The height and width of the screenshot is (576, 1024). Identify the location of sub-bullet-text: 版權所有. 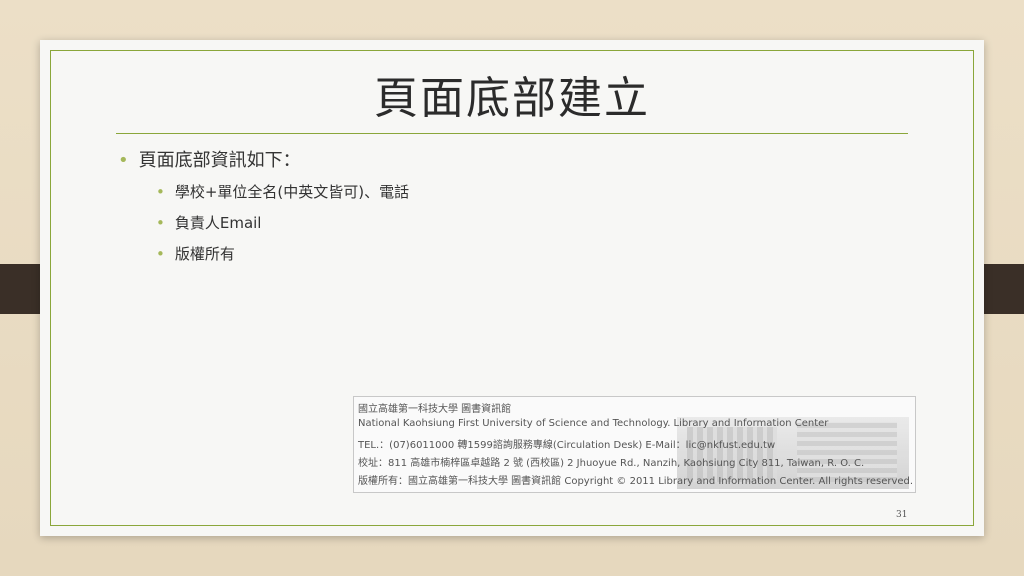
(204, 254).